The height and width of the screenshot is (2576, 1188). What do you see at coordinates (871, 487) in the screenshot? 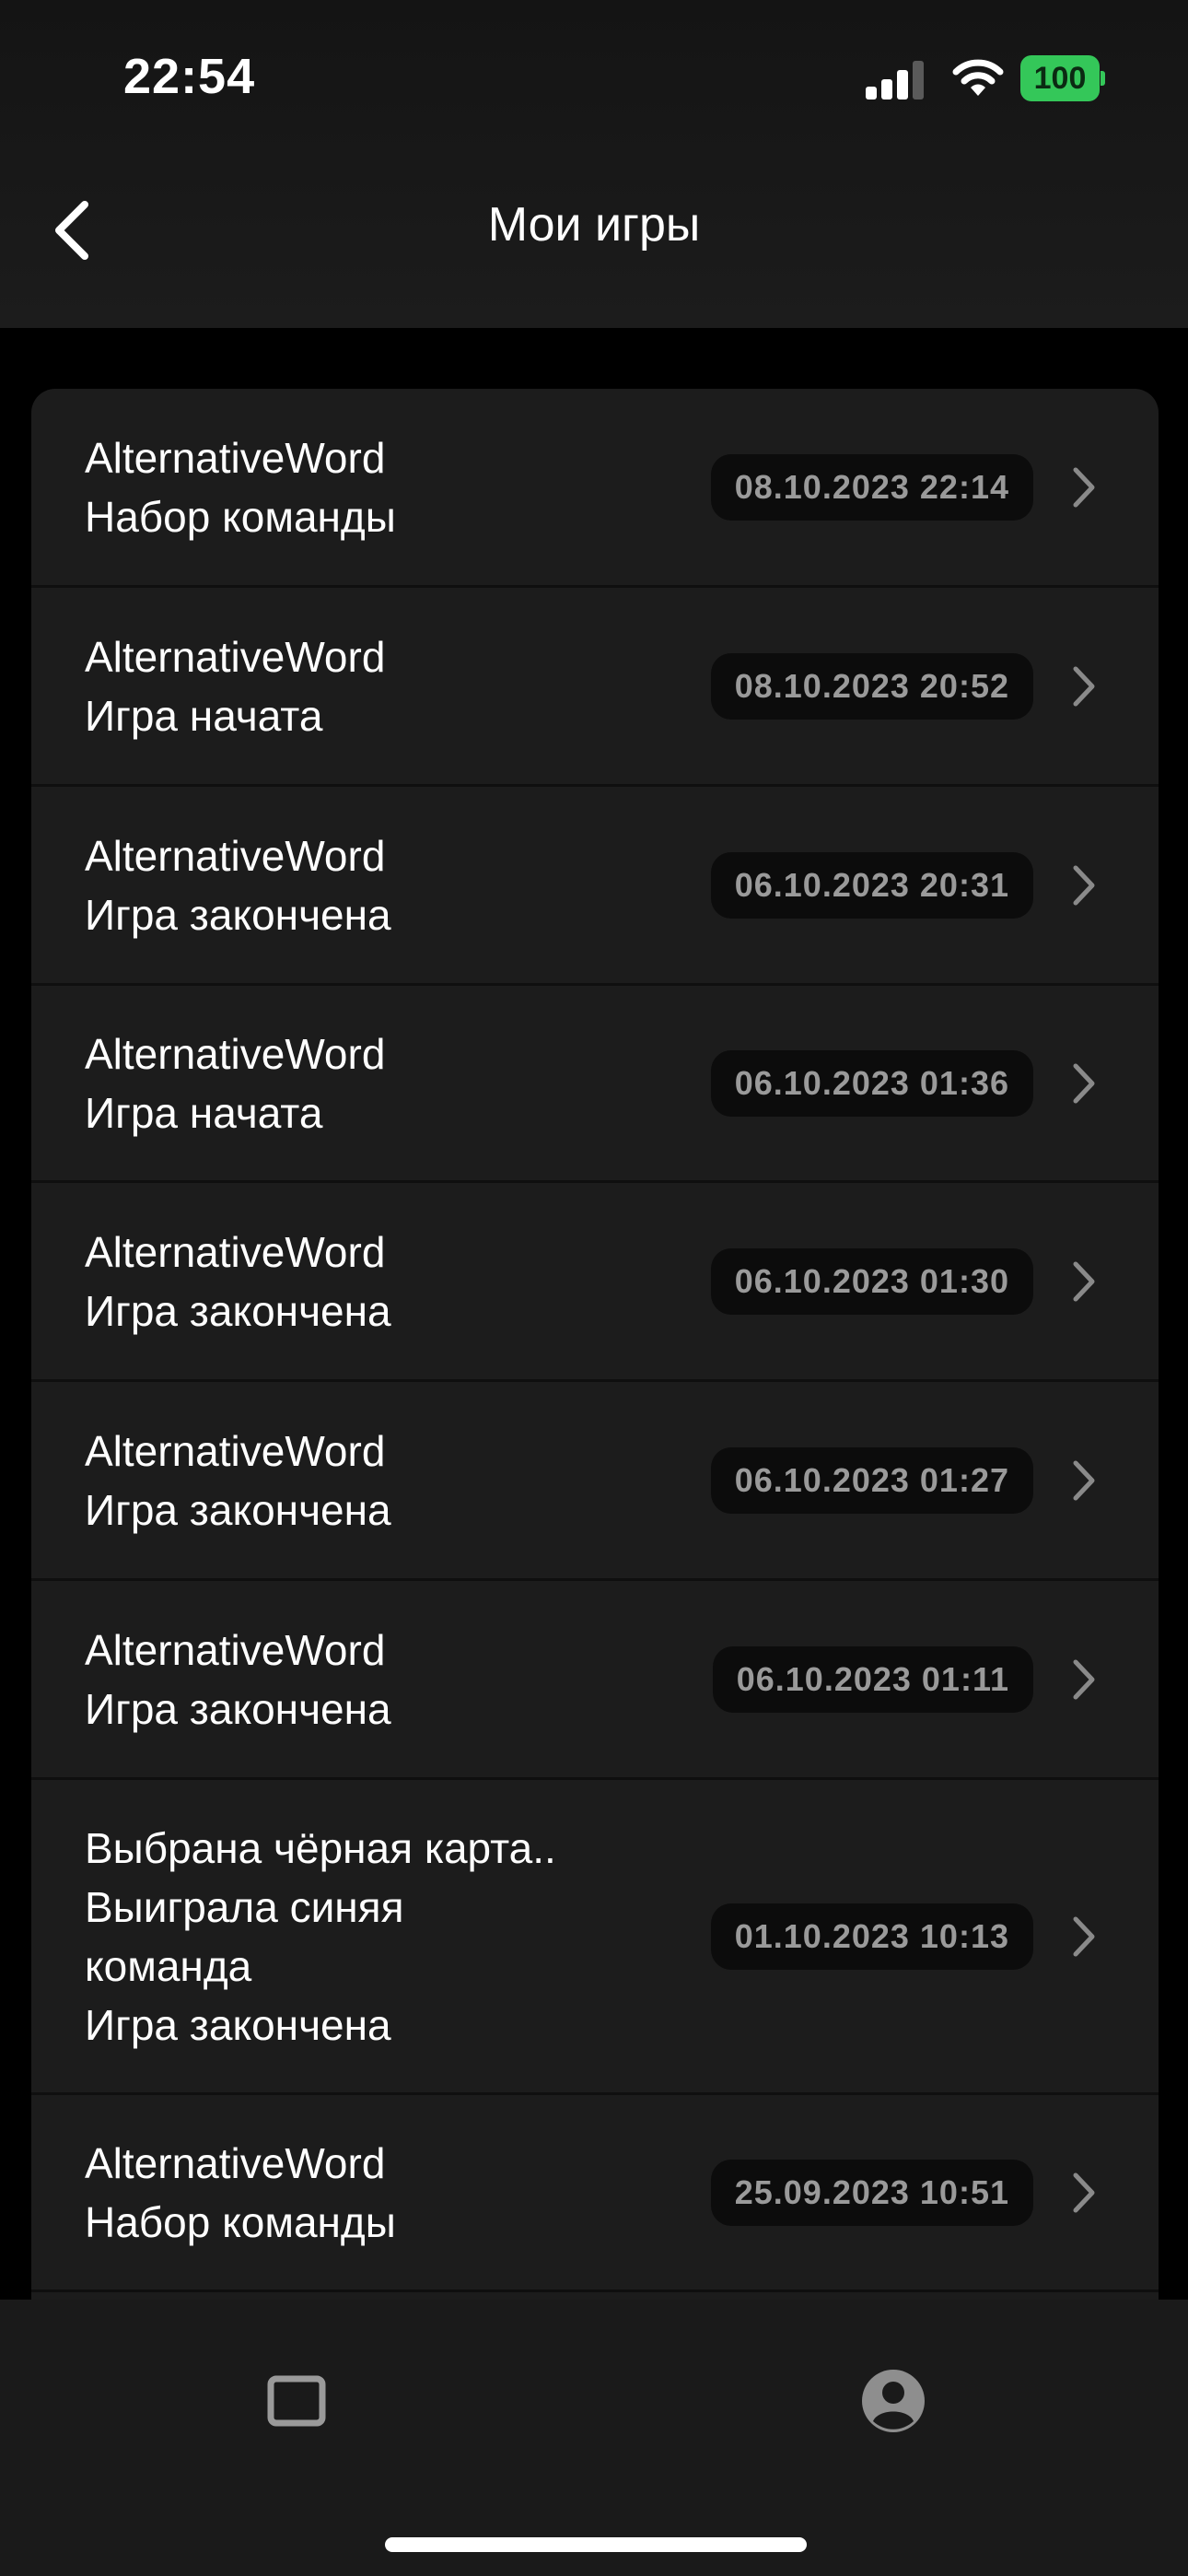
I see `game-date-badge: 08.10.2023 22:14` at bounding box center [871, 487].